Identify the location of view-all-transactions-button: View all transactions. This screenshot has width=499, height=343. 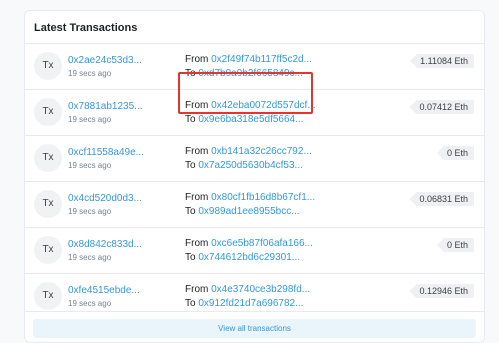
(254, 328).